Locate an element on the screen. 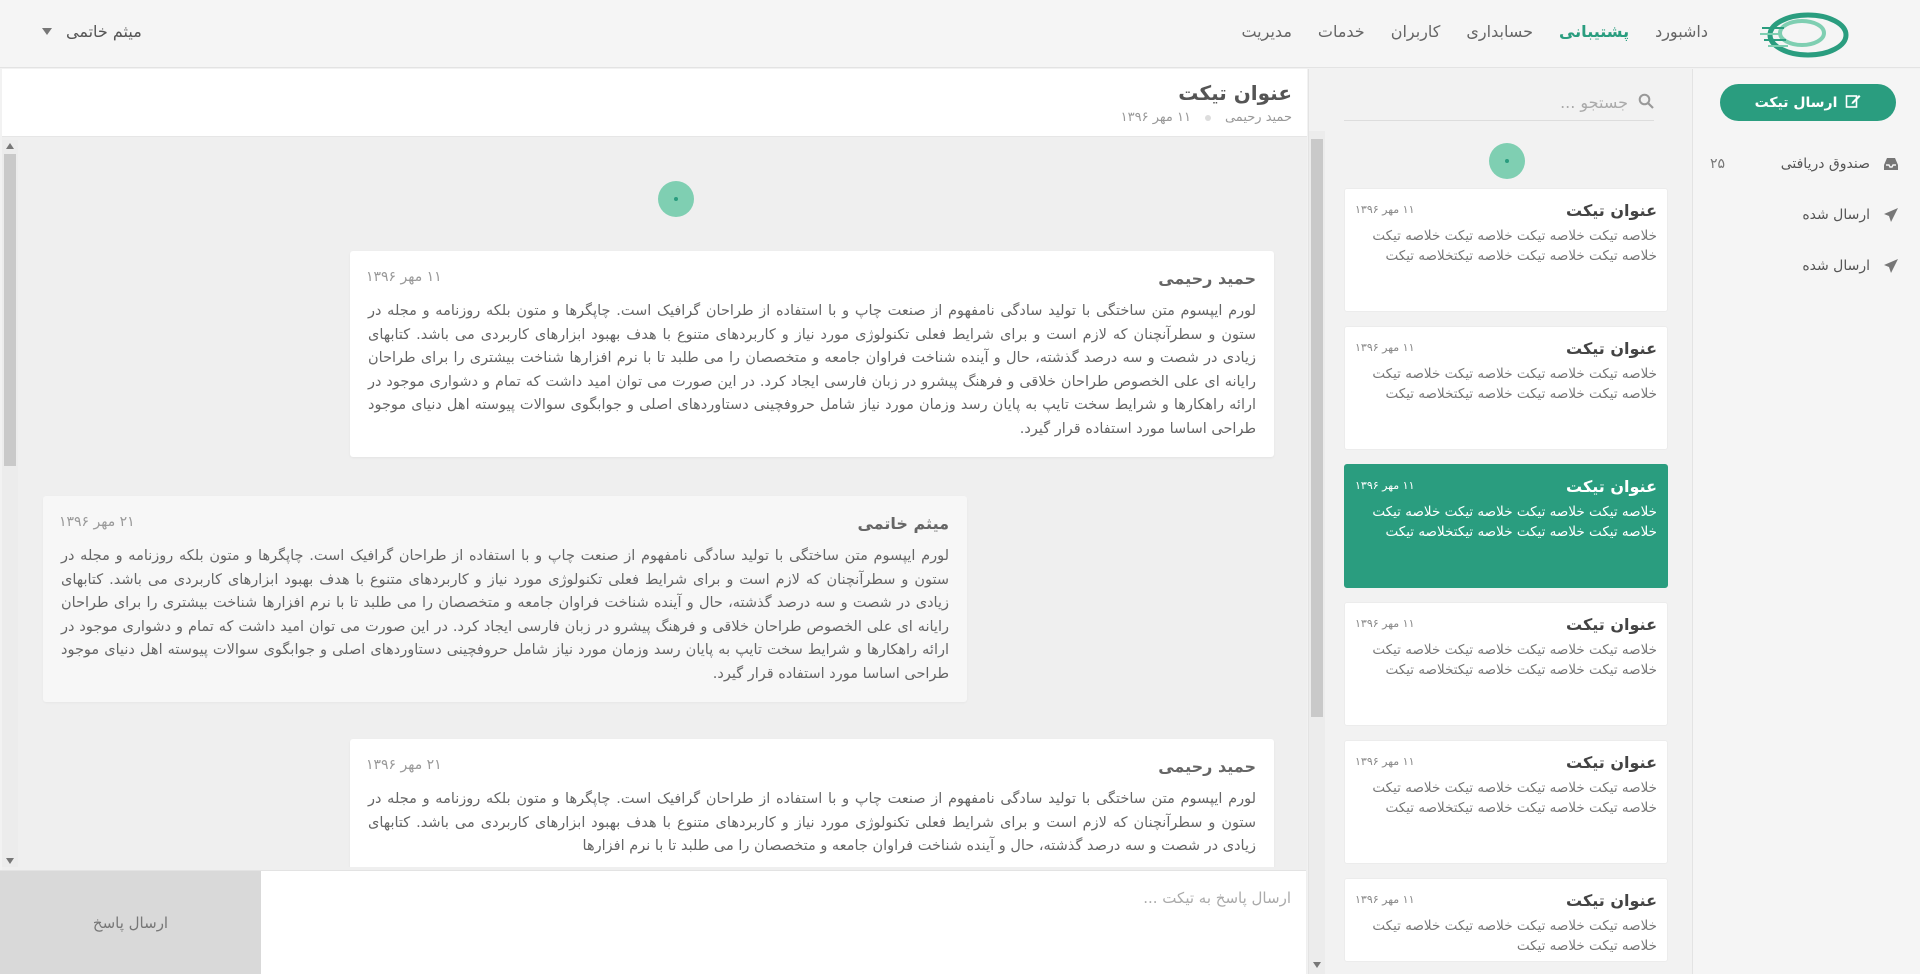 This screenshot has width=1920, height=974. nav-item-services: خدمات is located at coordinates (1341, 31).